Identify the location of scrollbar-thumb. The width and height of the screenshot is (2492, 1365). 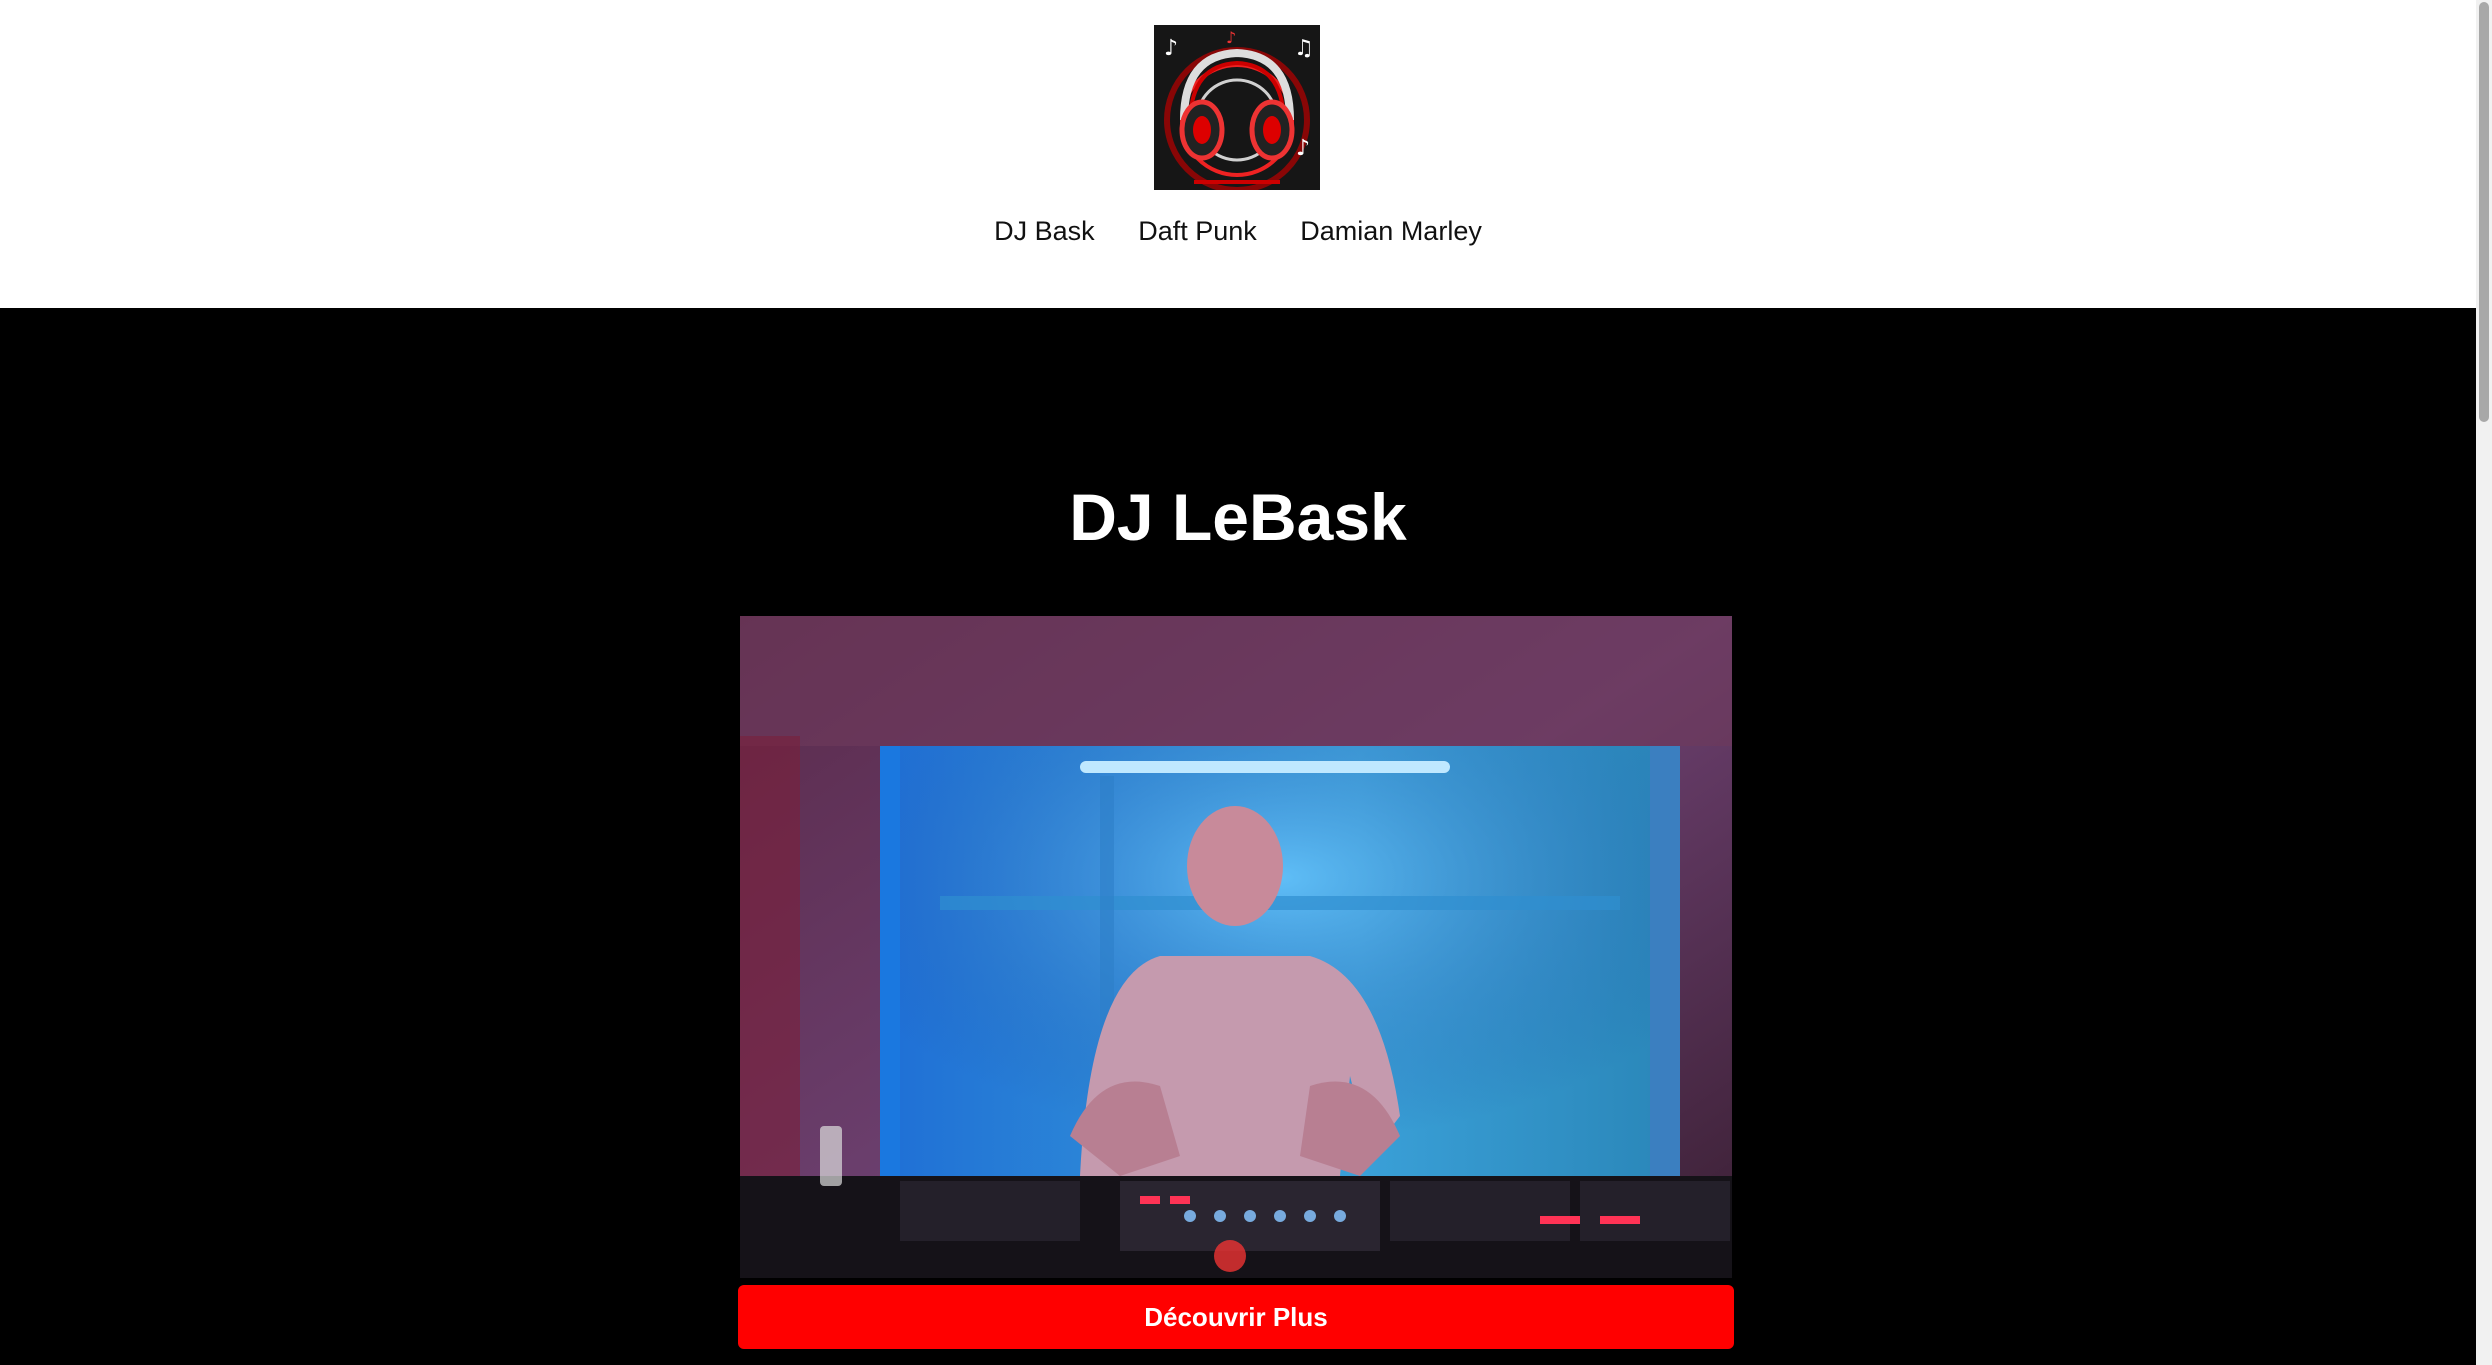
(2484, 212).